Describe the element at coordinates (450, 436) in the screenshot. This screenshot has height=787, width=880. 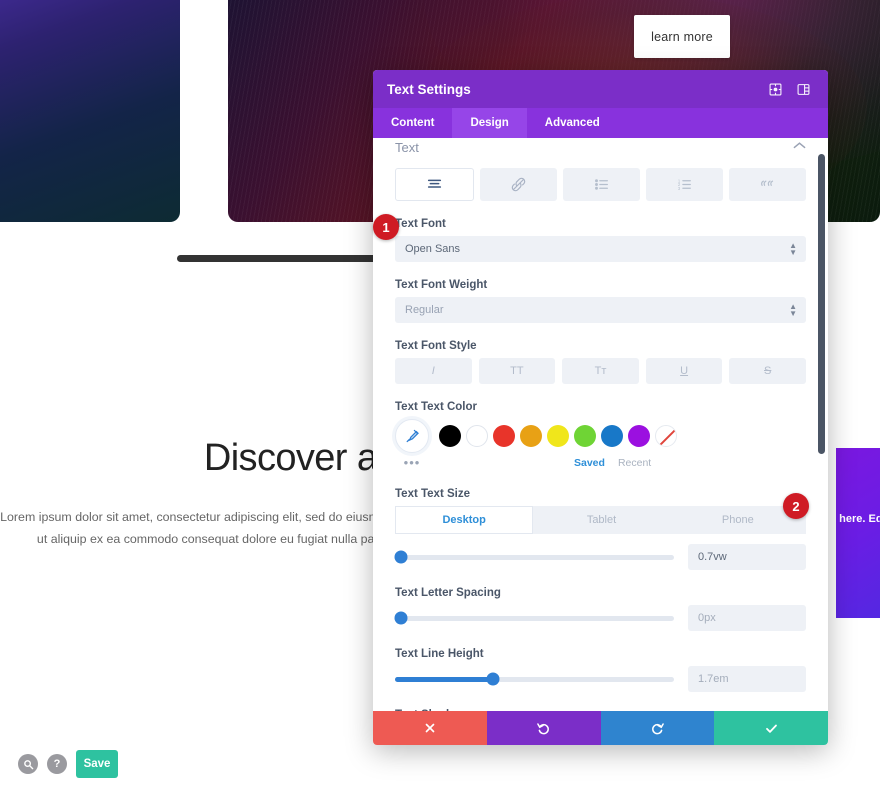
I see `swatch-black` at that location.